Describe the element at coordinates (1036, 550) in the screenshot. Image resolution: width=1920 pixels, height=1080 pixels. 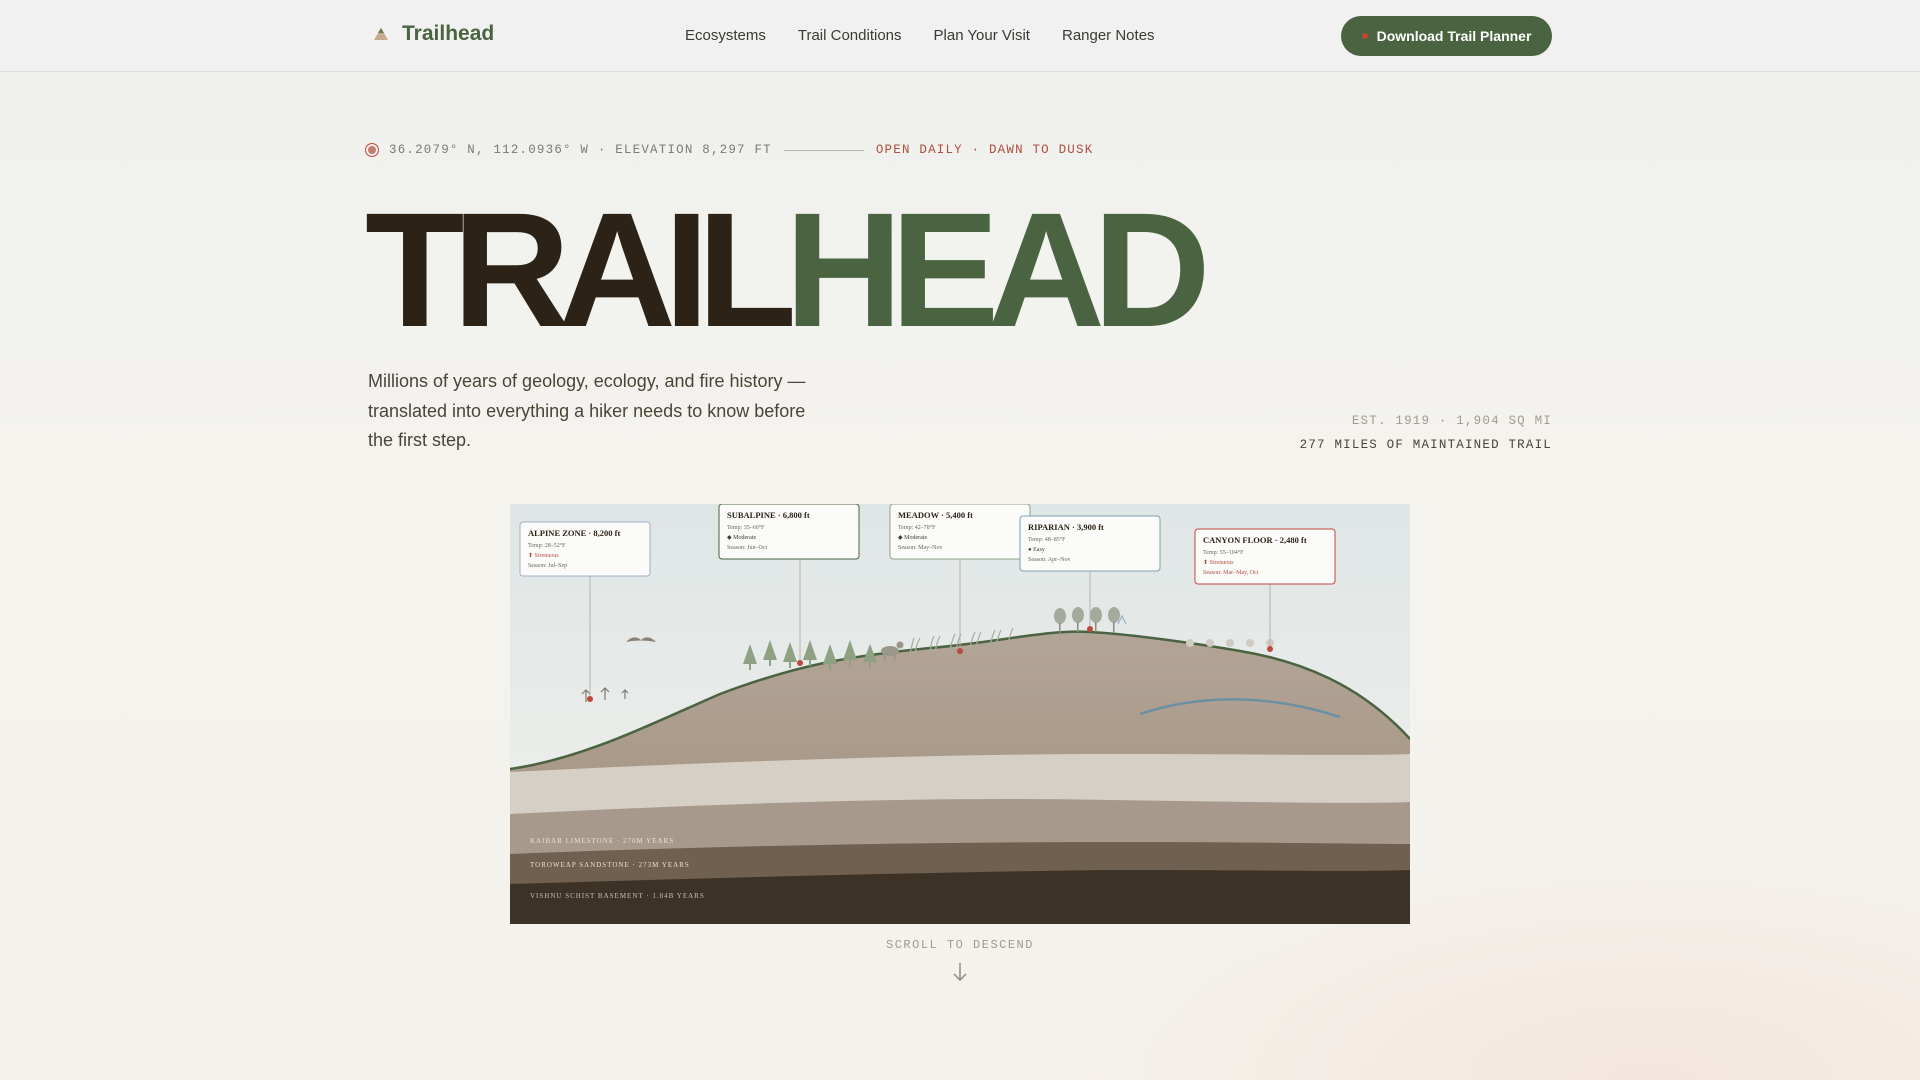
I see `zone-card-difficulty: ● Easy` at that location.